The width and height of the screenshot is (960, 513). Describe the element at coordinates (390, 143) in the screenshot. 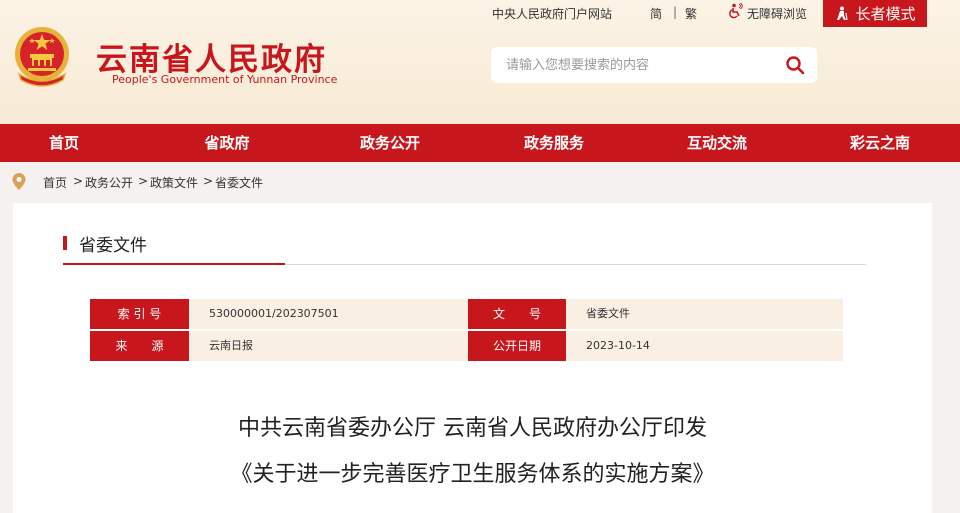

I see `nav-item-government-affairs: 政务公开` at that location.